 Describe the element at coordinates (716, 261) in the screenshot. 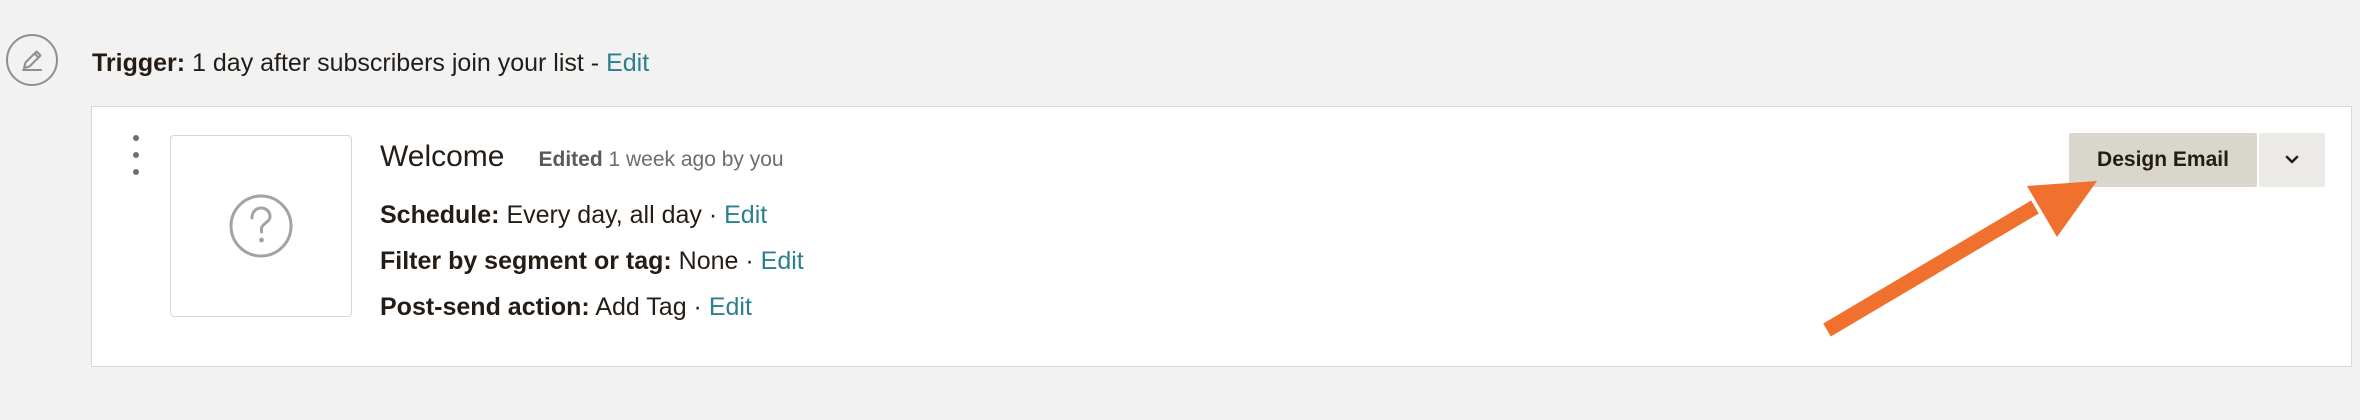

I see `filter-value: None ·` at that location.